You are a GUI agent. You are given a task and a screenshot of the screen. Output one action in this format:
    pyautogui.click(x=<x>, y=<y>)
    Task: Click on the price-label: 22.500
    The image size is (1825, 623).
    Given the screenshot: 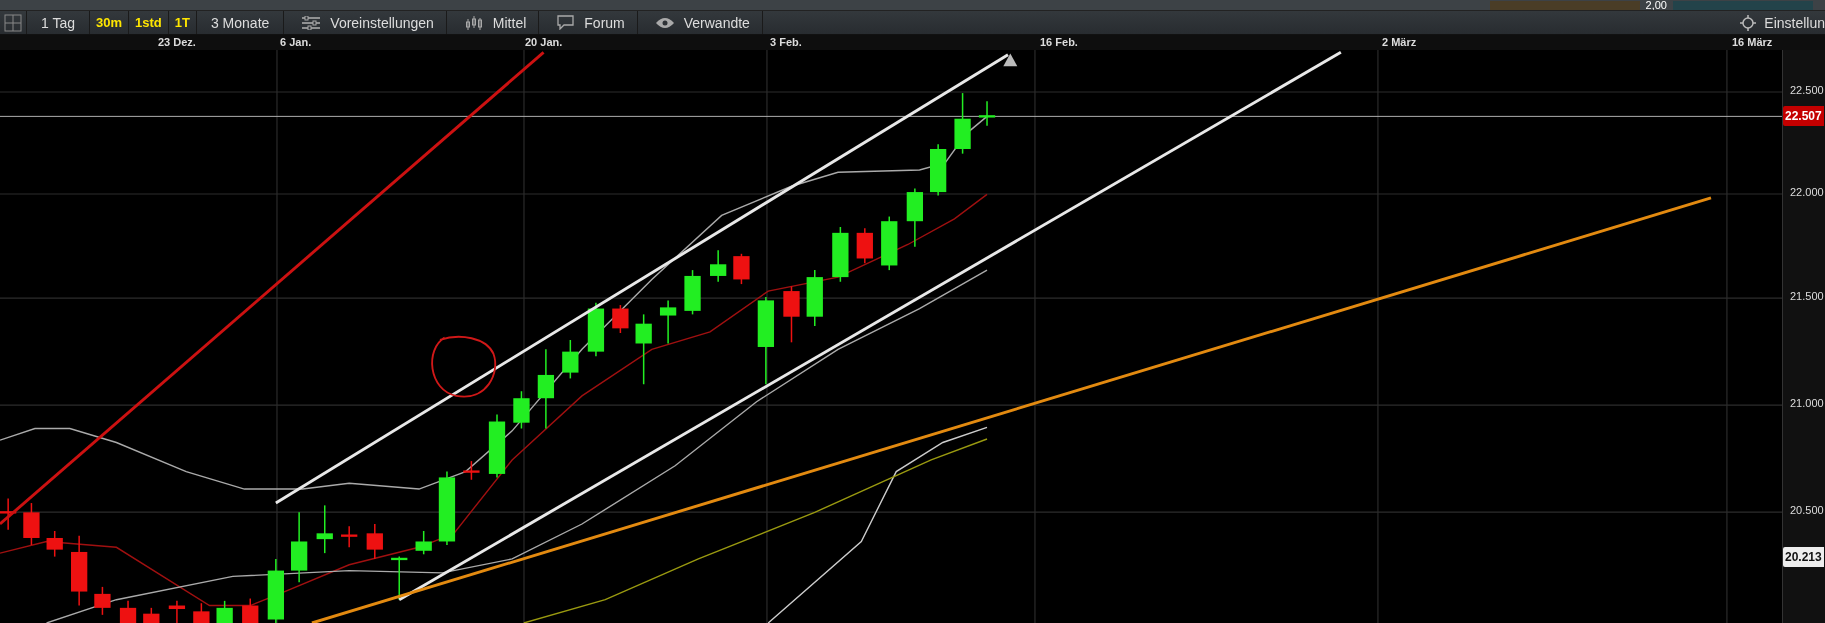 What is the action you would take?
    pyautogui.click(x=1807, y=90)
    